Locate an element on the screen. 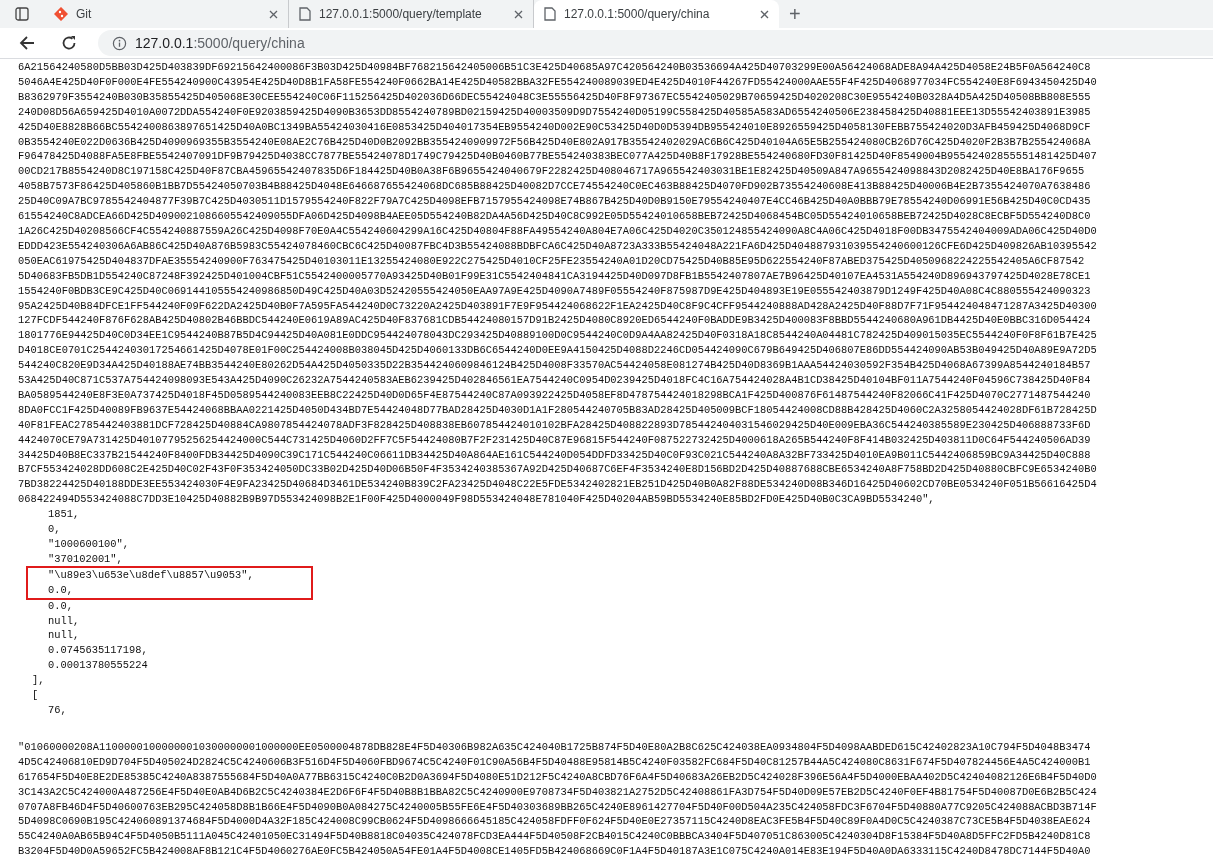 The width and height of the screenshot is (1213, 860). code-line: 34425D40B8EC337B21544240F8400FDB34425D4090C39C171C544240C06611DB34425D40A864AE161C544240D054DDFD33425D40C0F93C021C544240A8A32BF733425D4010EA9B011C5442406859BC9A34425D40C888 is located at coordinates (555, 455).